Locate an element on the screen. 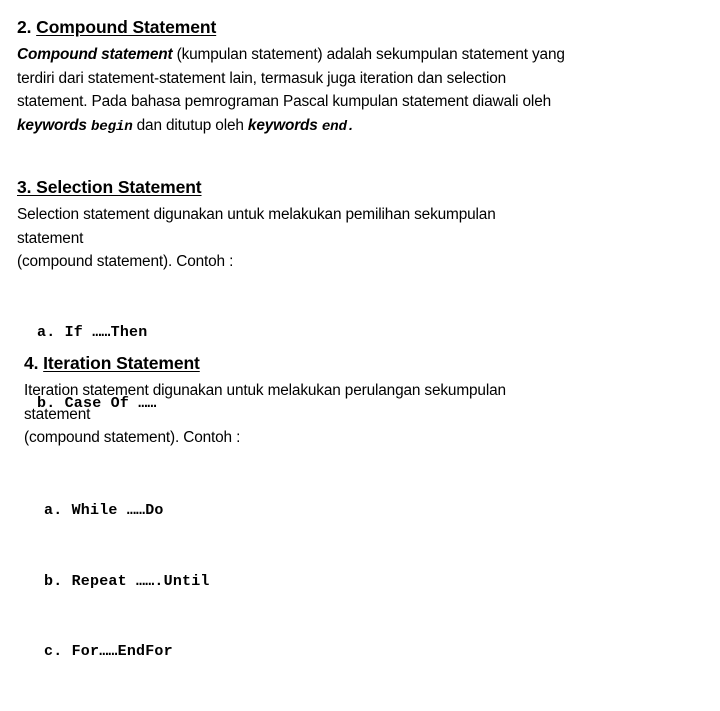 This screenshot has width=720, height=711. section-3-title-full: 3. Selection Statement is located at coordinates (109, 187).